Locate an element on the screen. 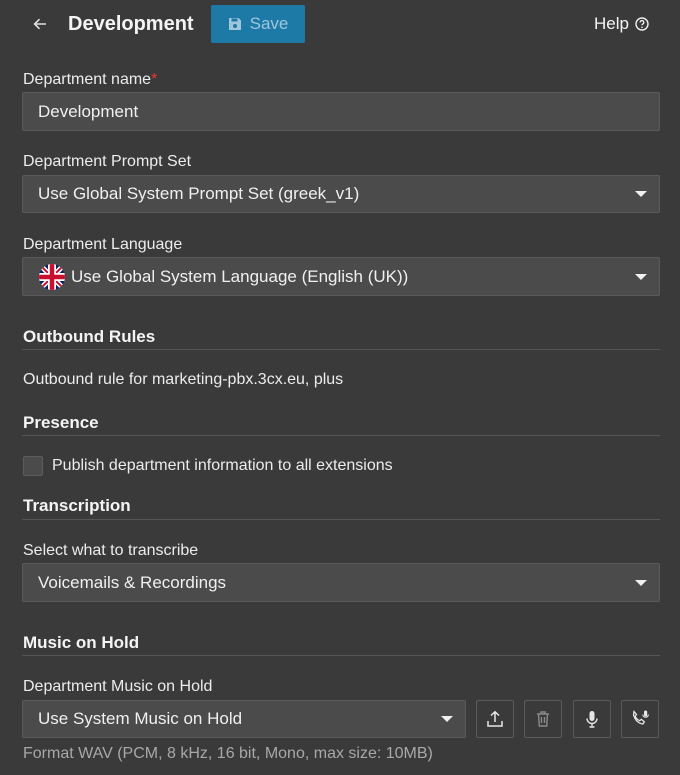 The width and height of the screenshot is (680, 775). floppy-disk-icon is located at coordinates (234, 24).